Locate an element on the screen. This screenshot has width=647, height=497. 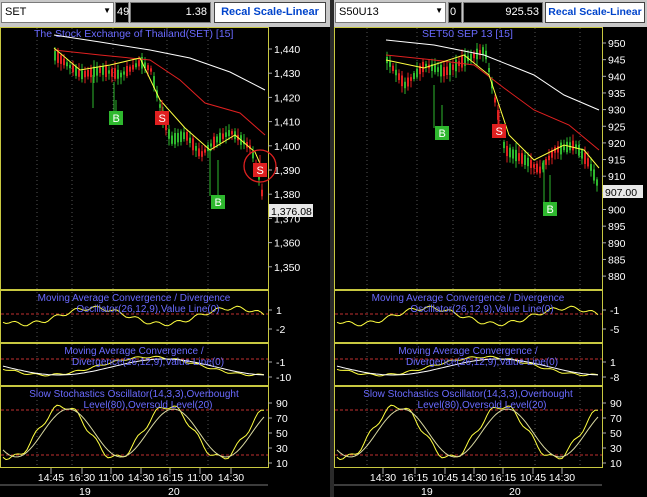
macd-tick-label: -1 is located at coordinates (280, 363).